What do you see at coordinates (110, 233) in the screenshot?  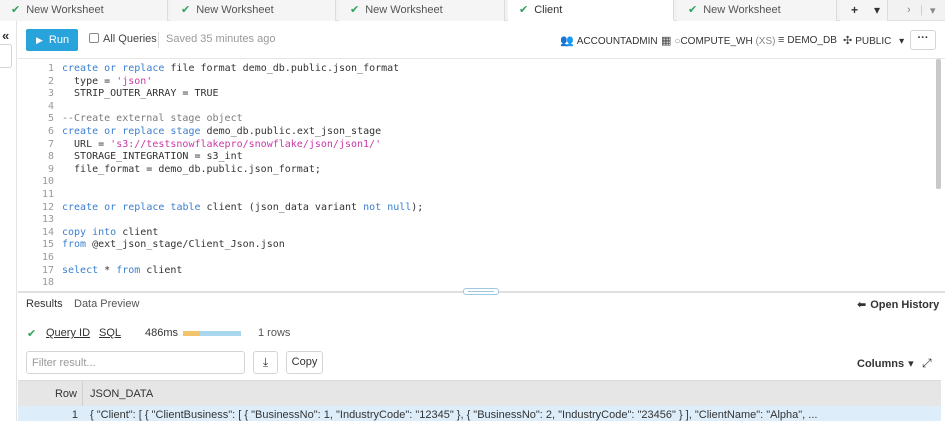 I see `code-line: copy into client` at bounding box center [110, 233].